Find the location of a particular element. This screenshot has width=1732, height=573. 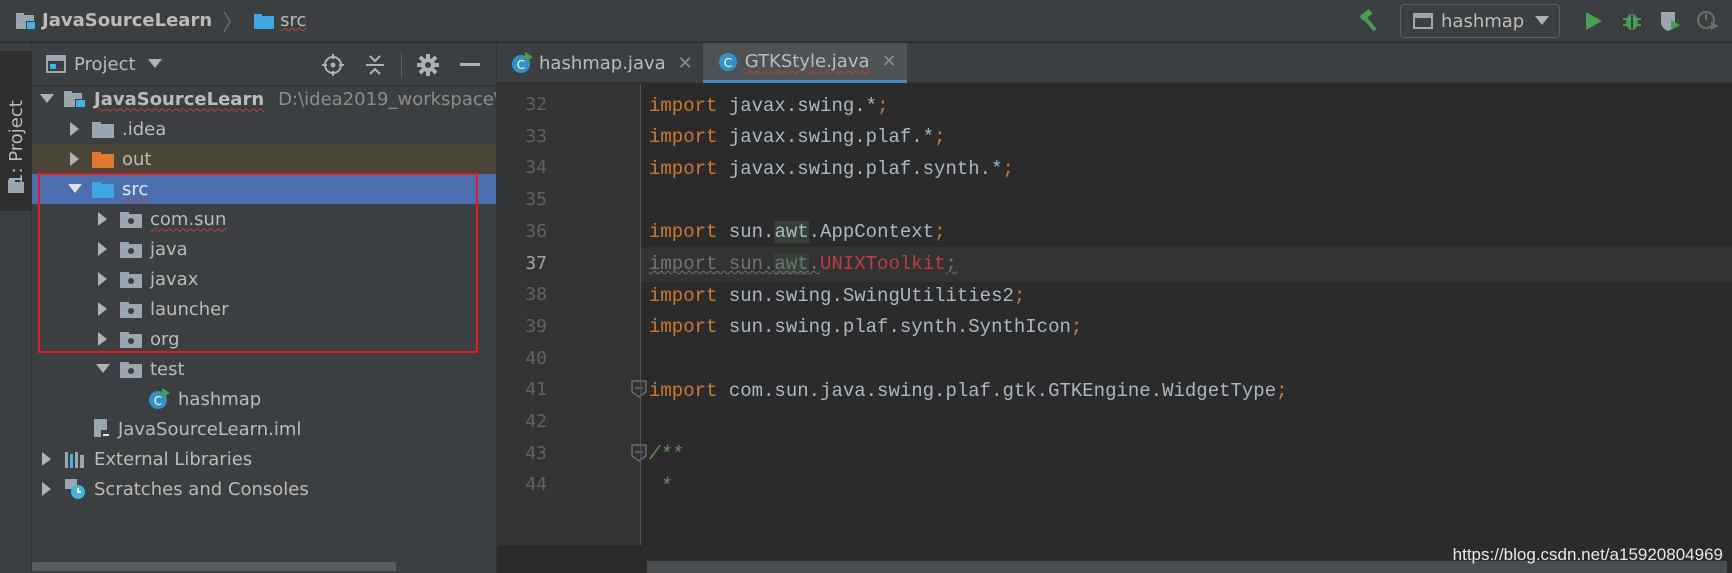

tree-item-external-libraries: External Libraries is located at coordinates (264, 459).